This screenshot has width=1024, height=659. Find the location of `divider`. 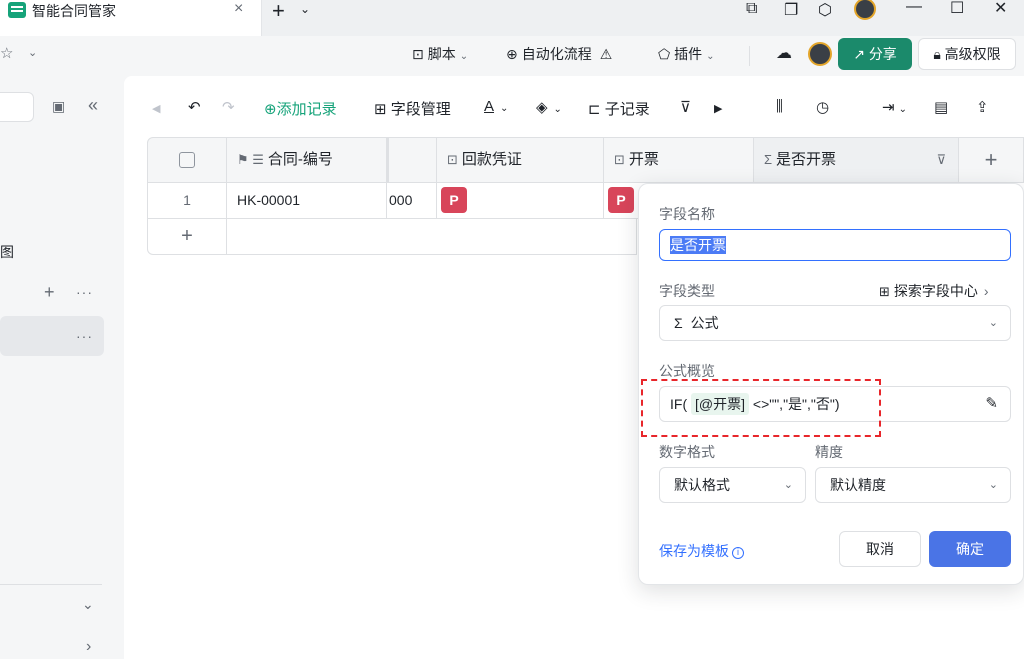

divider is located at coordinates (51, 584).